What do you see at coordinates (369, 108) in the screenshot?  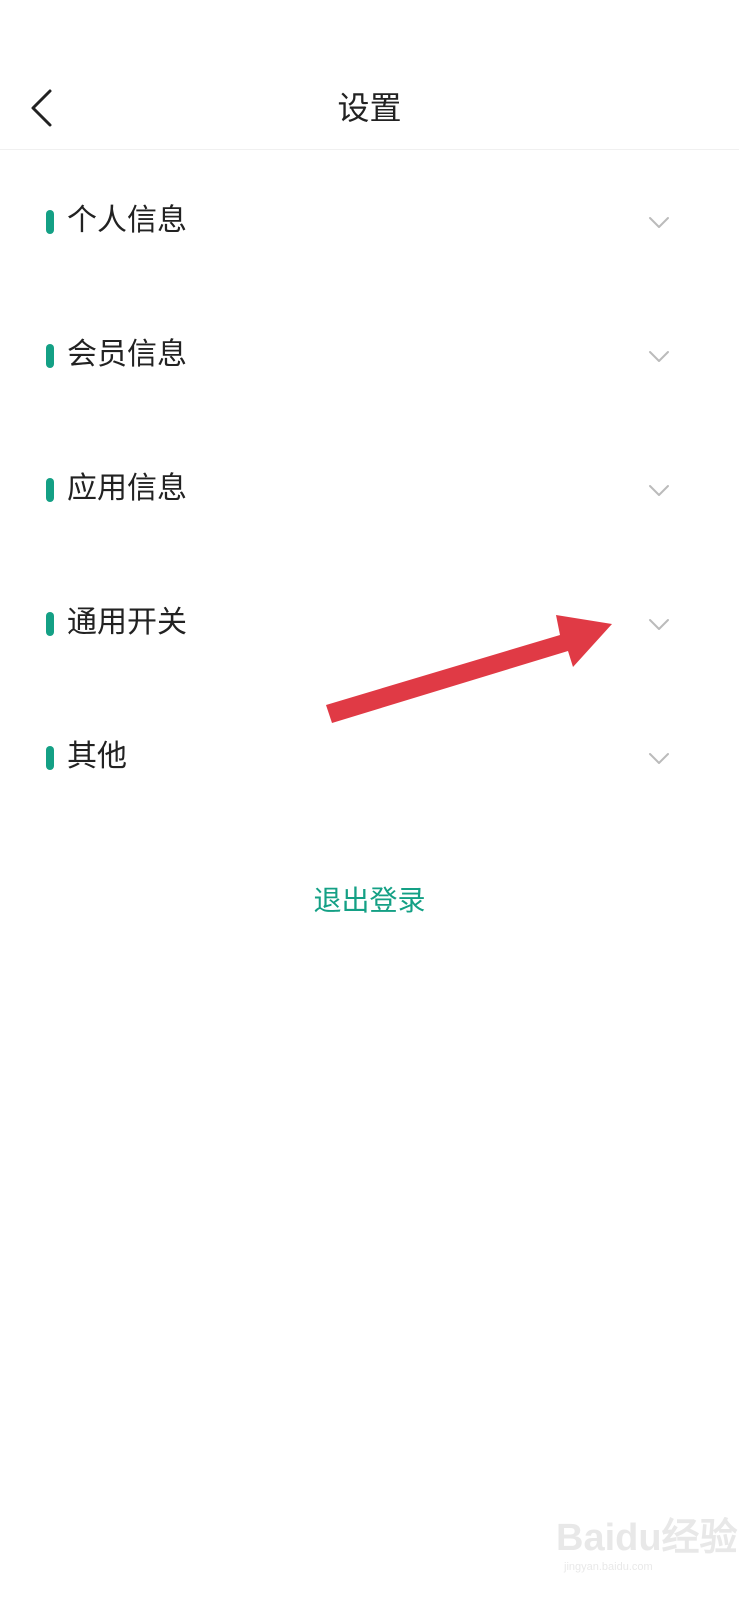 I see `page-title: 设置` at bounding box center [369, 108].